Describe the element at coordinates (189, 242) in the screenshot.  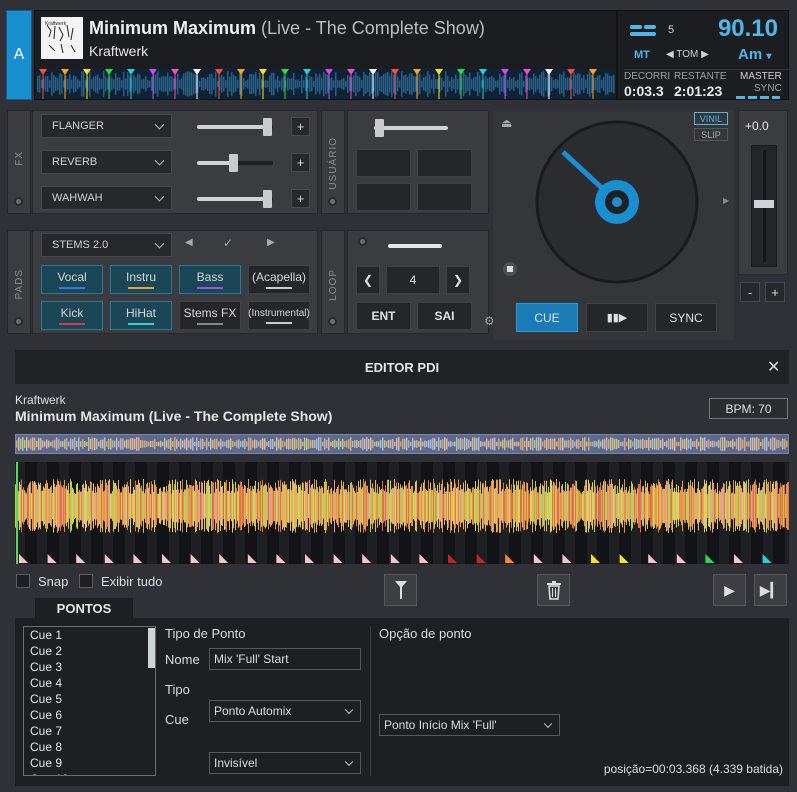
I see `pads-prev-icon: ◀` at that location.